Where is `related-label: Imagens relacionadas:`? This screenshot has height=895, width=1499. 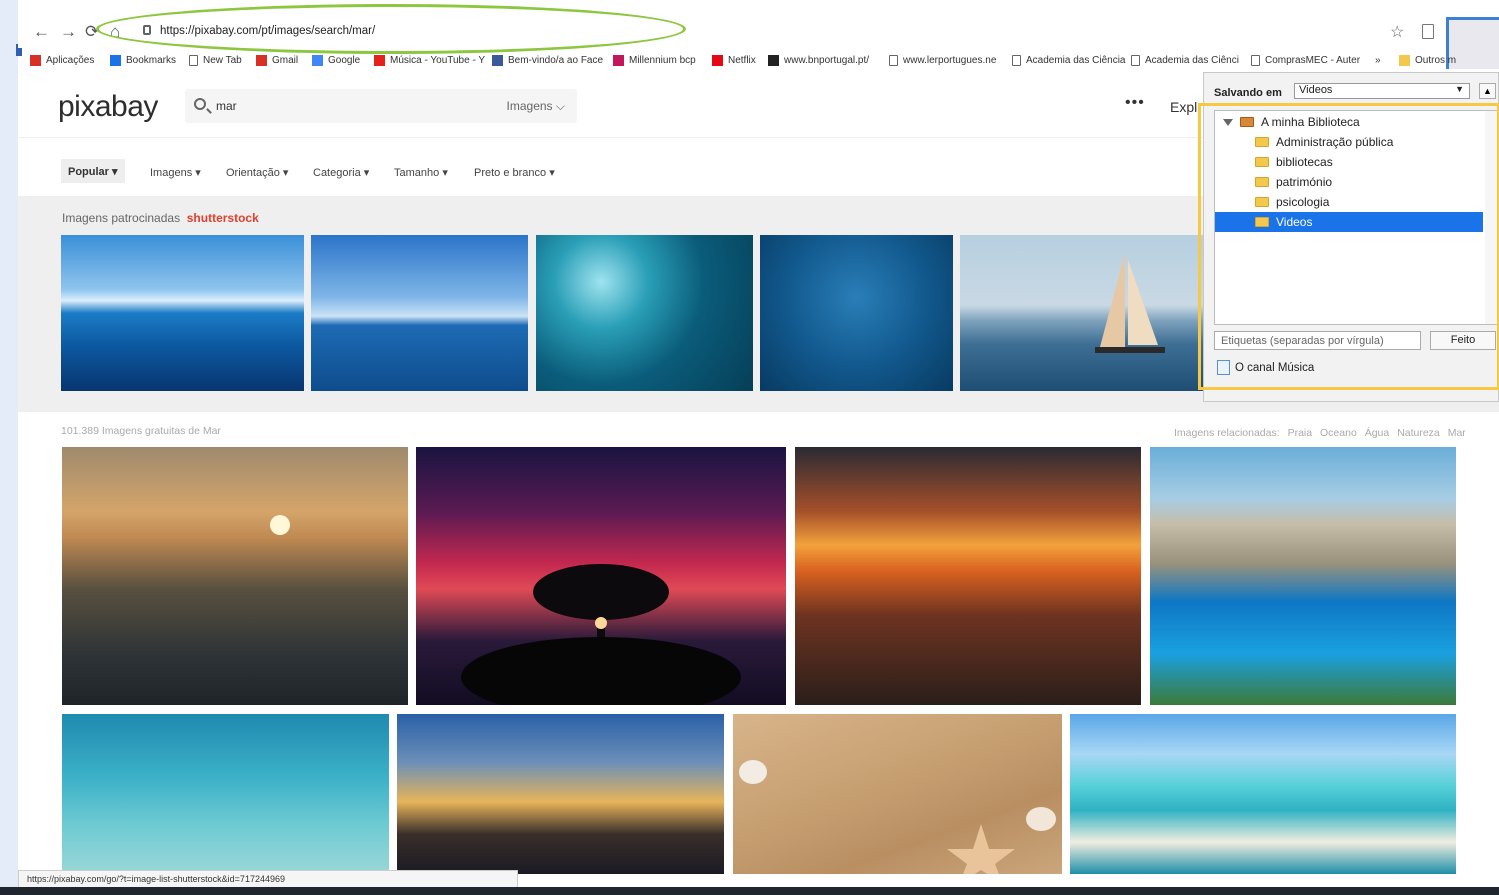
related-label: Imagens relacionadas: is located at coordinates (1227, 433).